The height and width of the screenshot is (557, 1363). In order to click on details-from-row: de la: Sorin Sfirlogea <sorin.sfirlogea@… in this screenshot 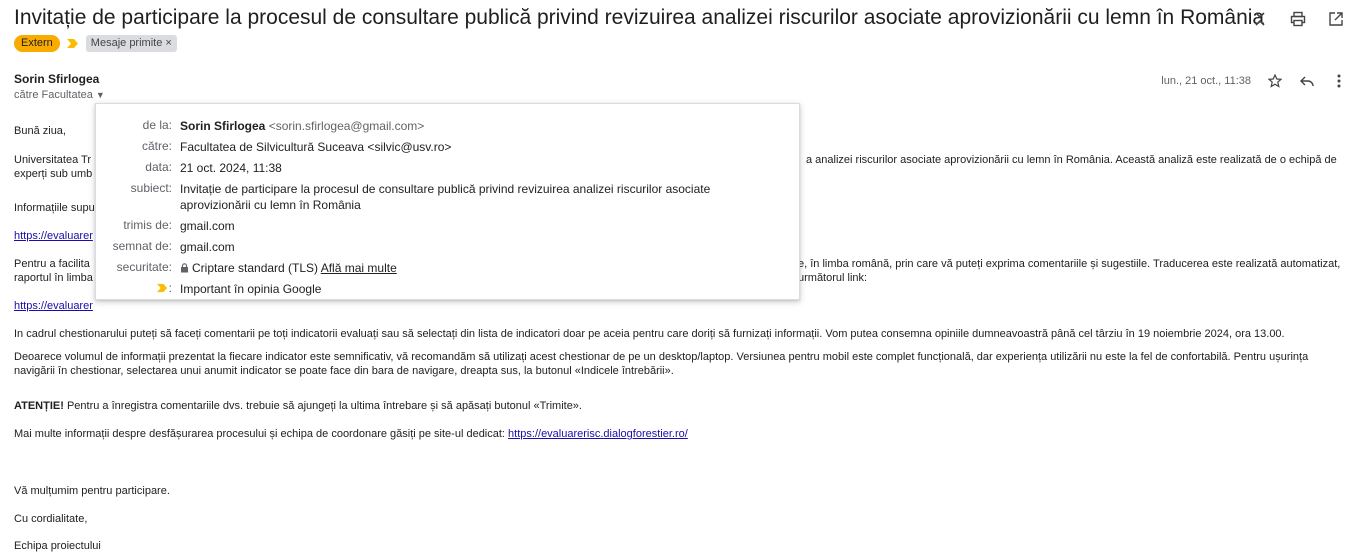, I will do `click(418, 126)`.